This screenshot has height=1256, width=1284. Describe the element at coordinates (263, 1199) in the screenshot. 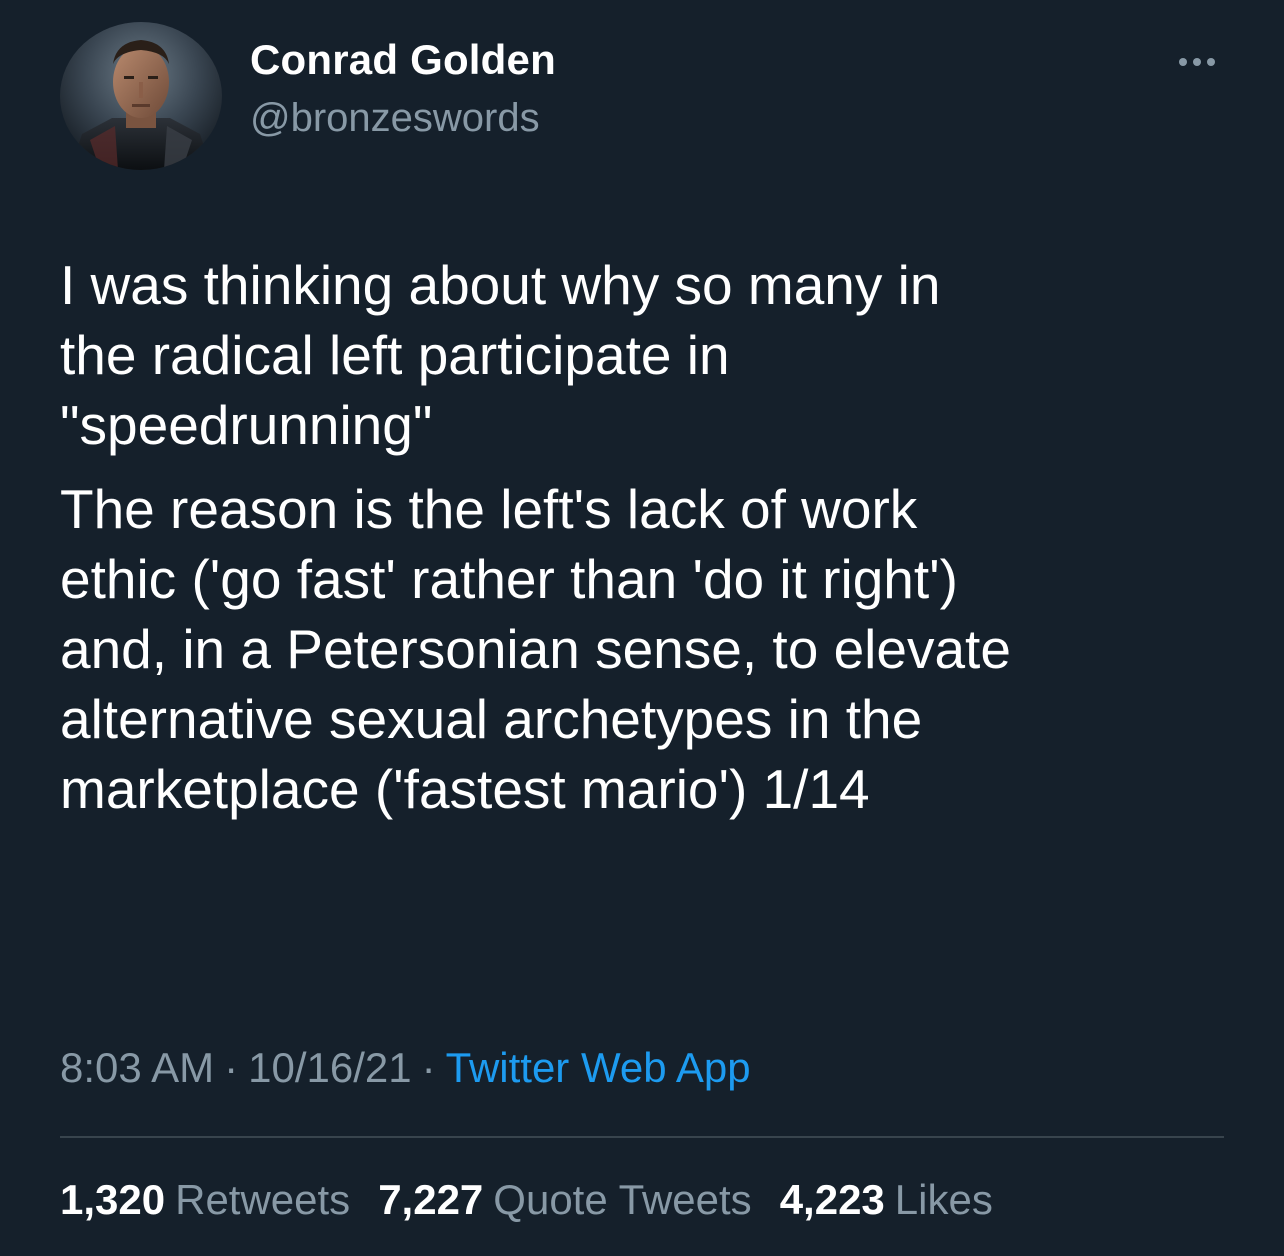

I see `retweets-label: Retweets` at that location.